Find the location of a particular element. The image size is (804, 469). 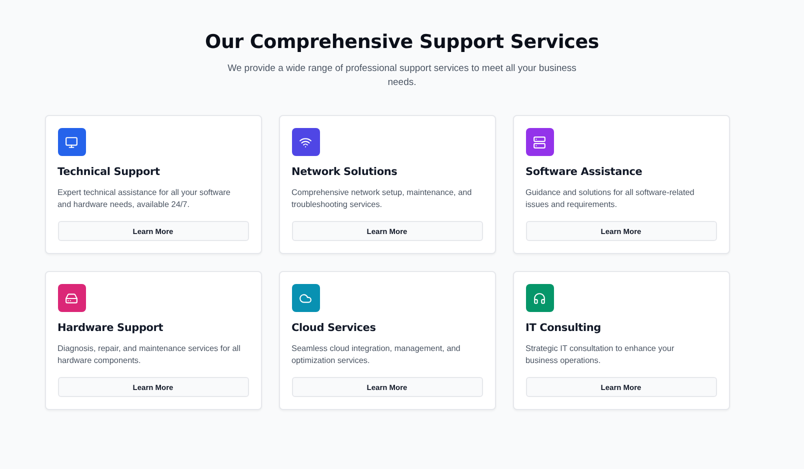

service-title: Network Solutions is located at coordinates (345, 172).